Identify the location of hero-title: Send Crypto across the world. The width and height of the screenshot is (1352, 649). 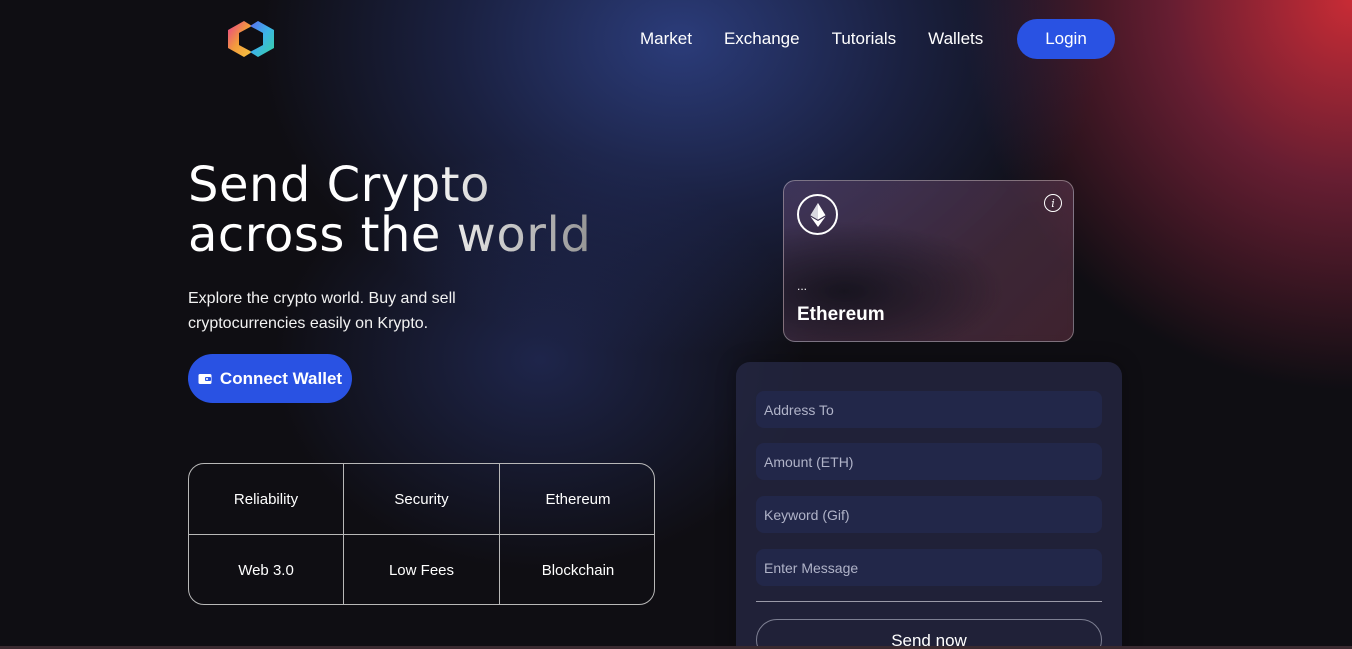
(398, 210).